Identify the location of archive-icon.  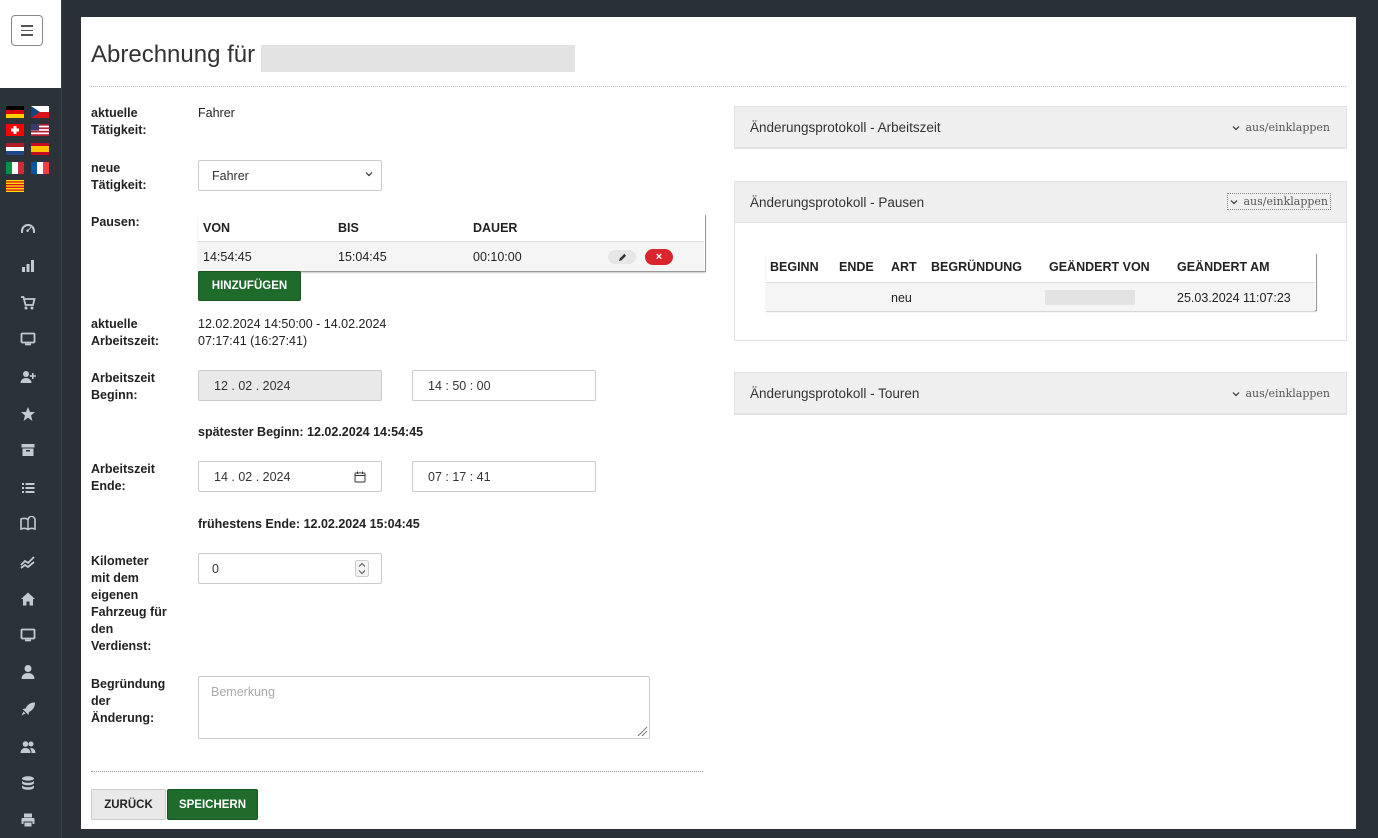
(28, 450).